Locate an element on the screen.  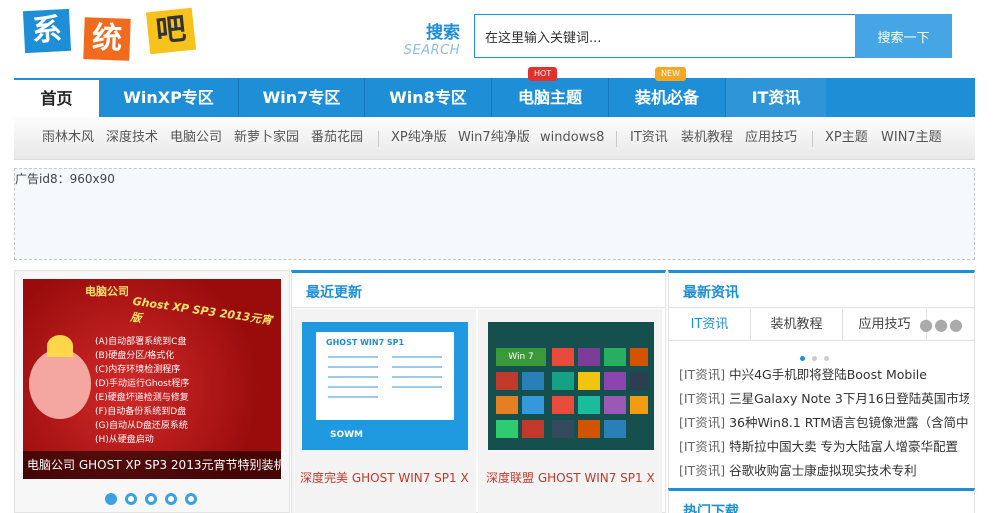
slider-dots is located at coordinates (155, 501).